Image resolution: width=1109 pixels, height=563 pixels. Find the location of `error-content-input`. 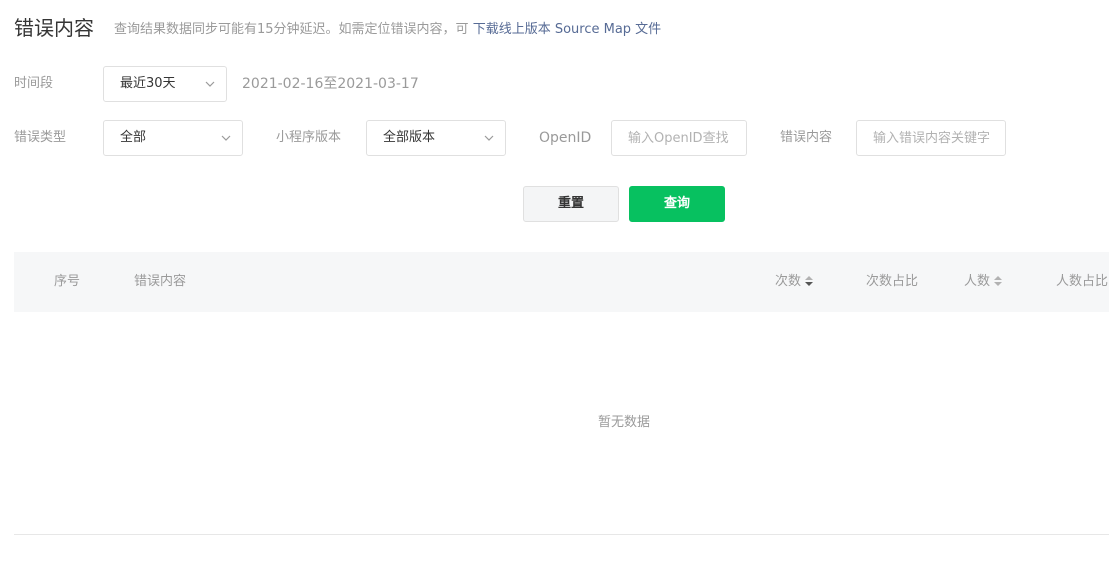

error-content-input is located at coordinates (931, 138).